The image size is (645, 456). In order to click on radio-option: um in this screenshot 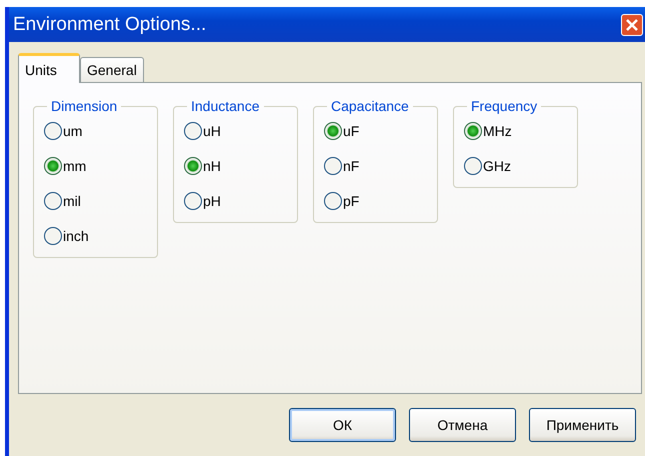, I will do `click(95, 131)`.